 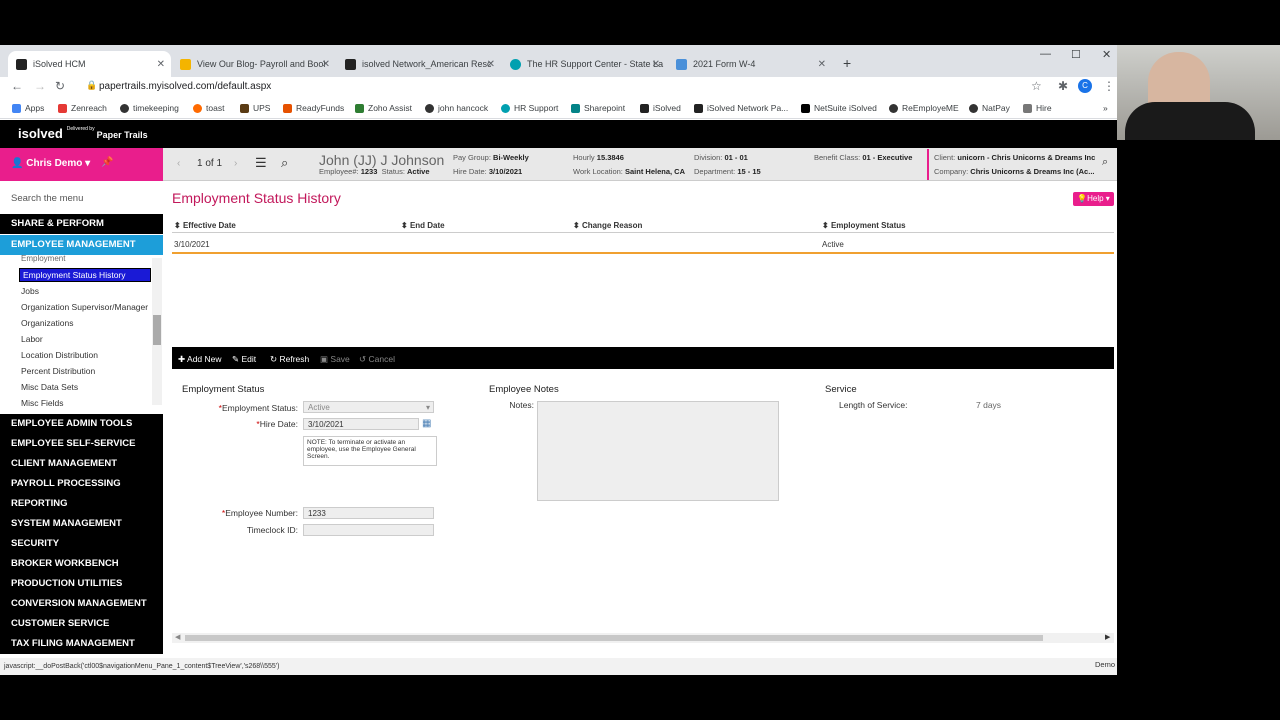 I want to click on menu-customer-service: CUSTOMER SERVICE, so click(x=81, y=624).